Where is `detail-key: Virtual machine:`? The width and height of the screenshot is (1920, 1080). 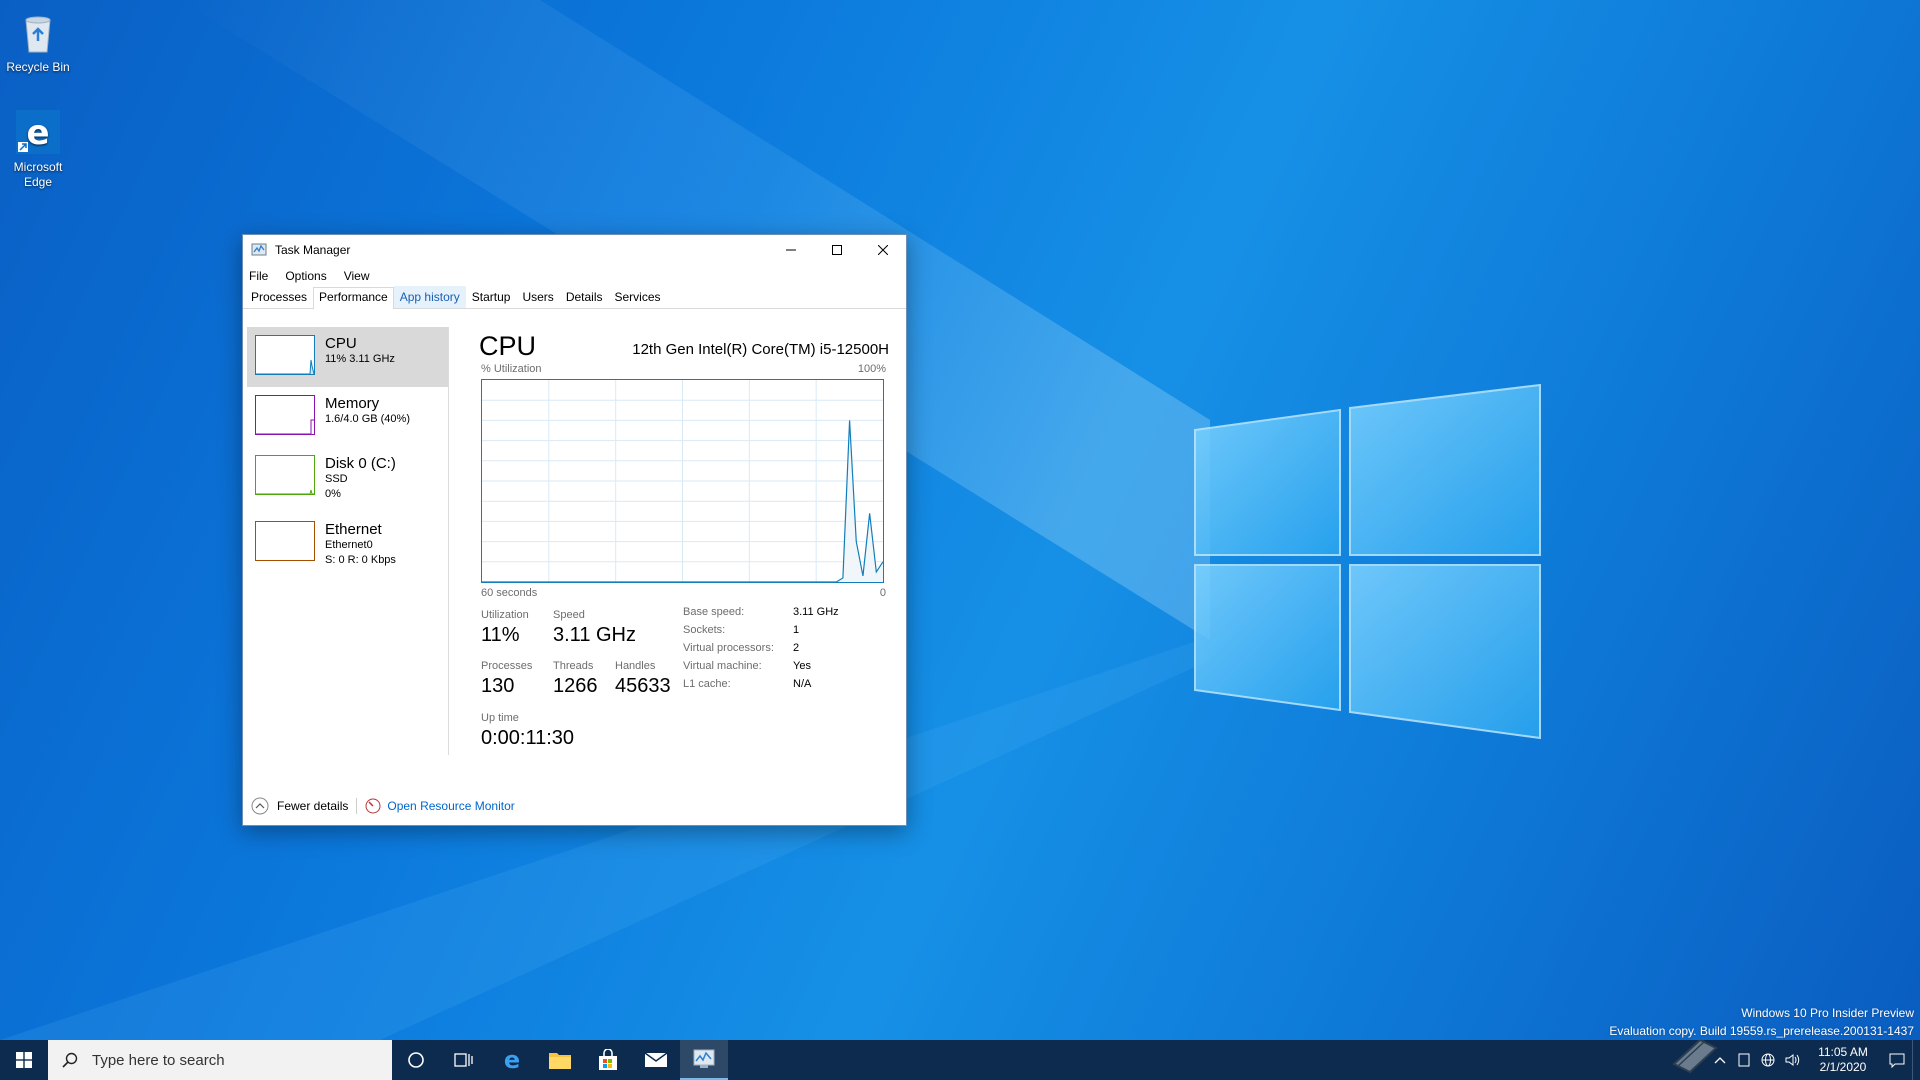
detail-key: Virtual machine: is located at coordinates (722, 666).